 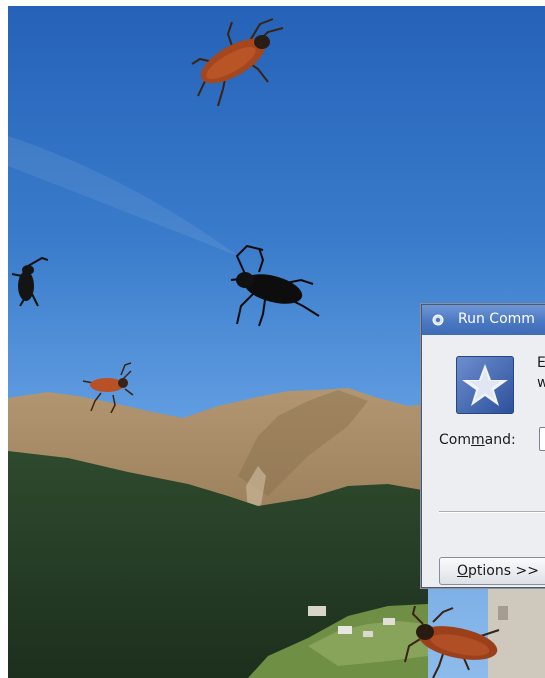 What do you see at coordinates (237, 62) in the screenshot?
I see `red-beetle-bug` at bounding box center [237, 62].